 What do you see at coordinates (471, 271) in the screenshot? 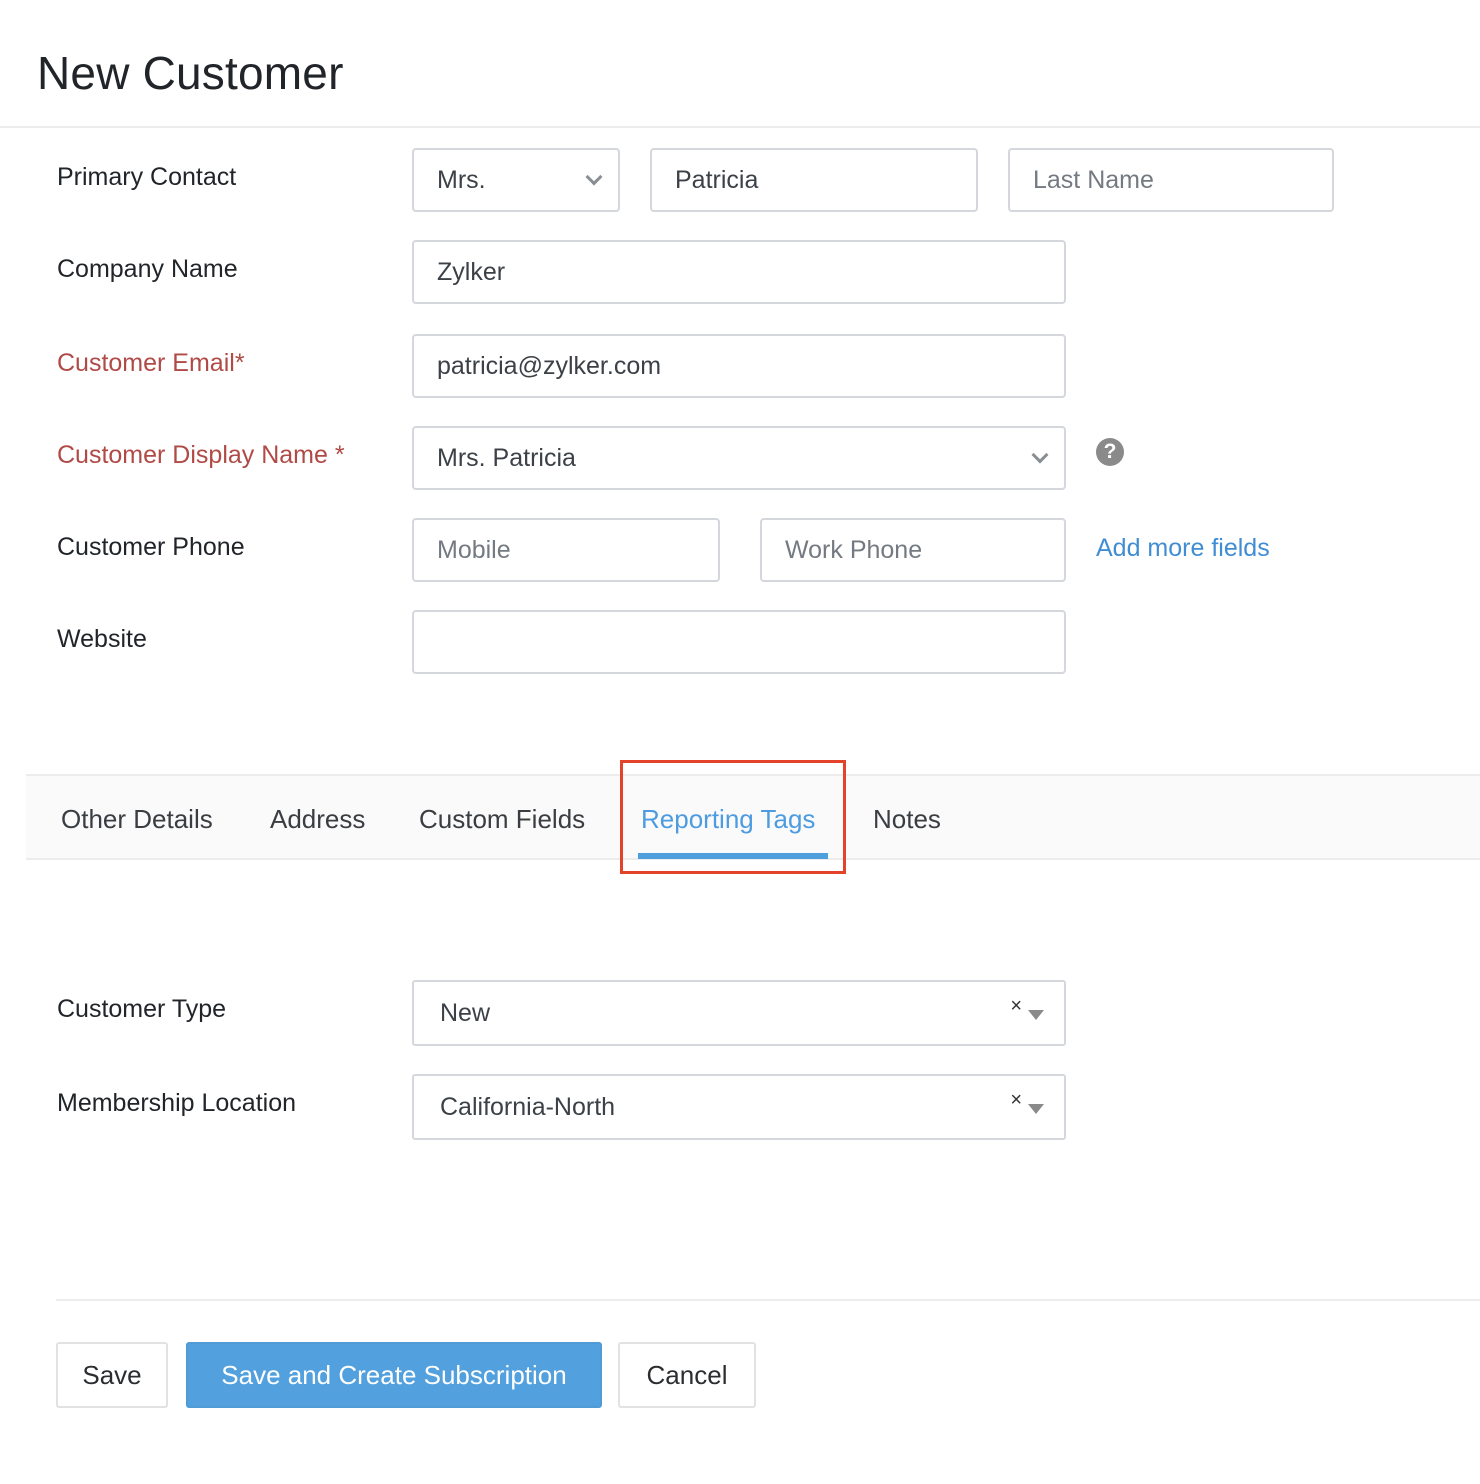
I see `company-name-value: Zylker` at bounding box center [471, 271].